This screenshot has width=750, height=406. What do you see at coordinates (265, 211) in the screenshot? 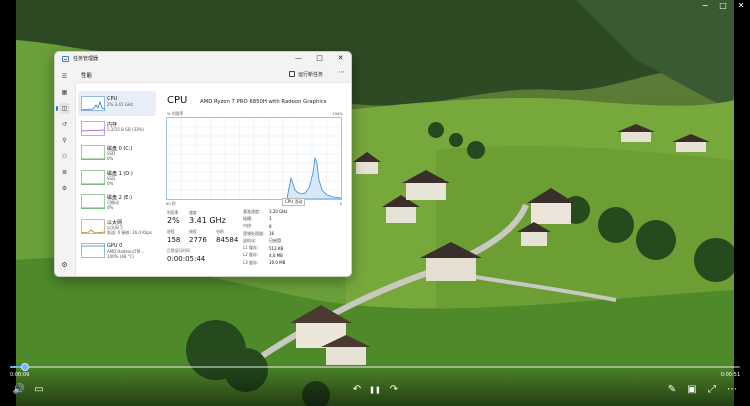
I see `spec-row: 基准速度: 3.20 GHz` at bounding box center [265, 211].